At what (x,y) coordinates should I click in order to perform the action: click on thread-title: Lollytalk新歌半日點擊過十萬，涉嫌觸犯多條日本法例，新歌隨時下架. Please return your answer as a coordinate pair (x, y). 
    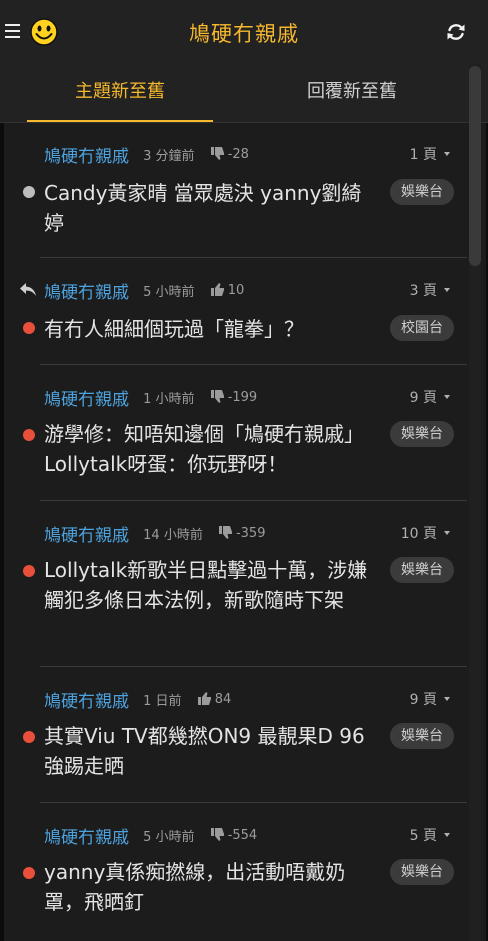
    Looking at the image, I should click on (210, 585).